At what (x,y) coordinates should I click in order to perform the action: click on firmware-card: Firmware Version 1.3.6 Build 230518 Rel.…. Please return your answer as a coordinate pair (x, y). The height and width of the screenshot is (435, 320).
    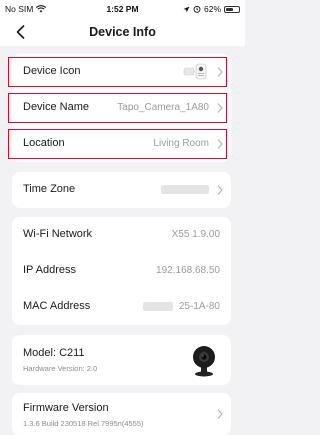
    Looking at the image, I should click on (121, 414).